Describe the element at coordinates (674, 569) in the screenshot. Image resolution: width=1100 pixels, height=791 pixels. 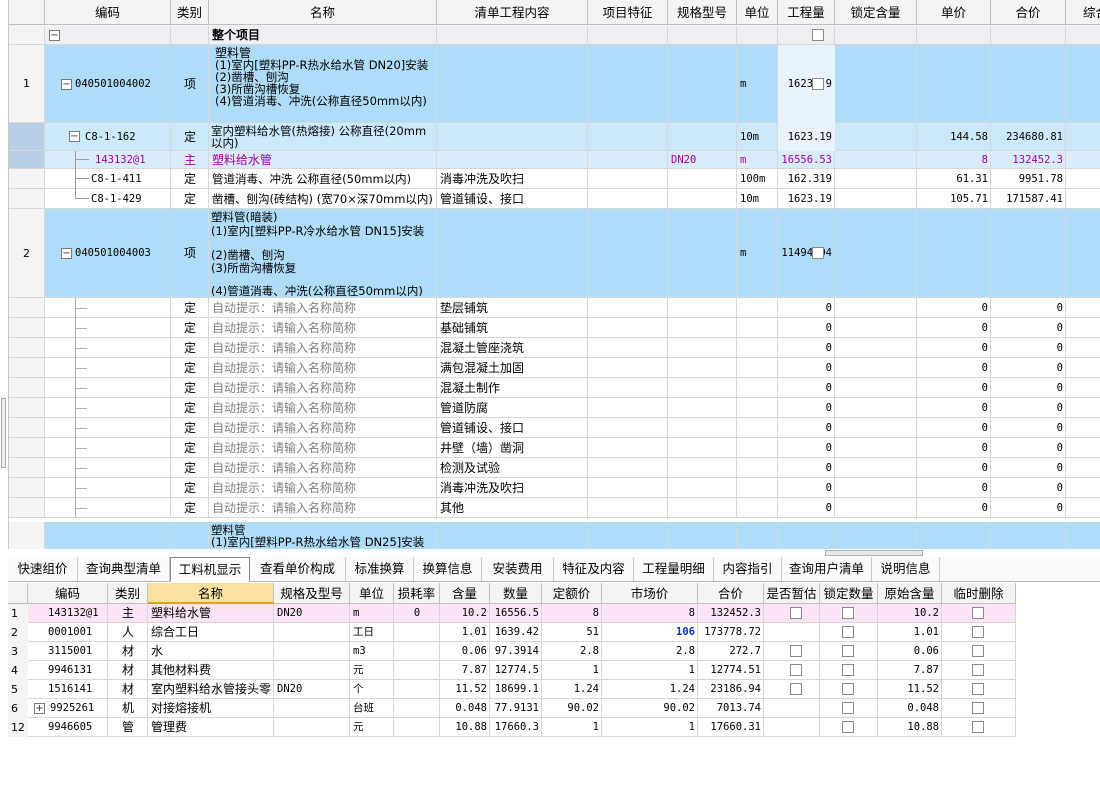
I see `tab-8: 工程量明细` at that location.